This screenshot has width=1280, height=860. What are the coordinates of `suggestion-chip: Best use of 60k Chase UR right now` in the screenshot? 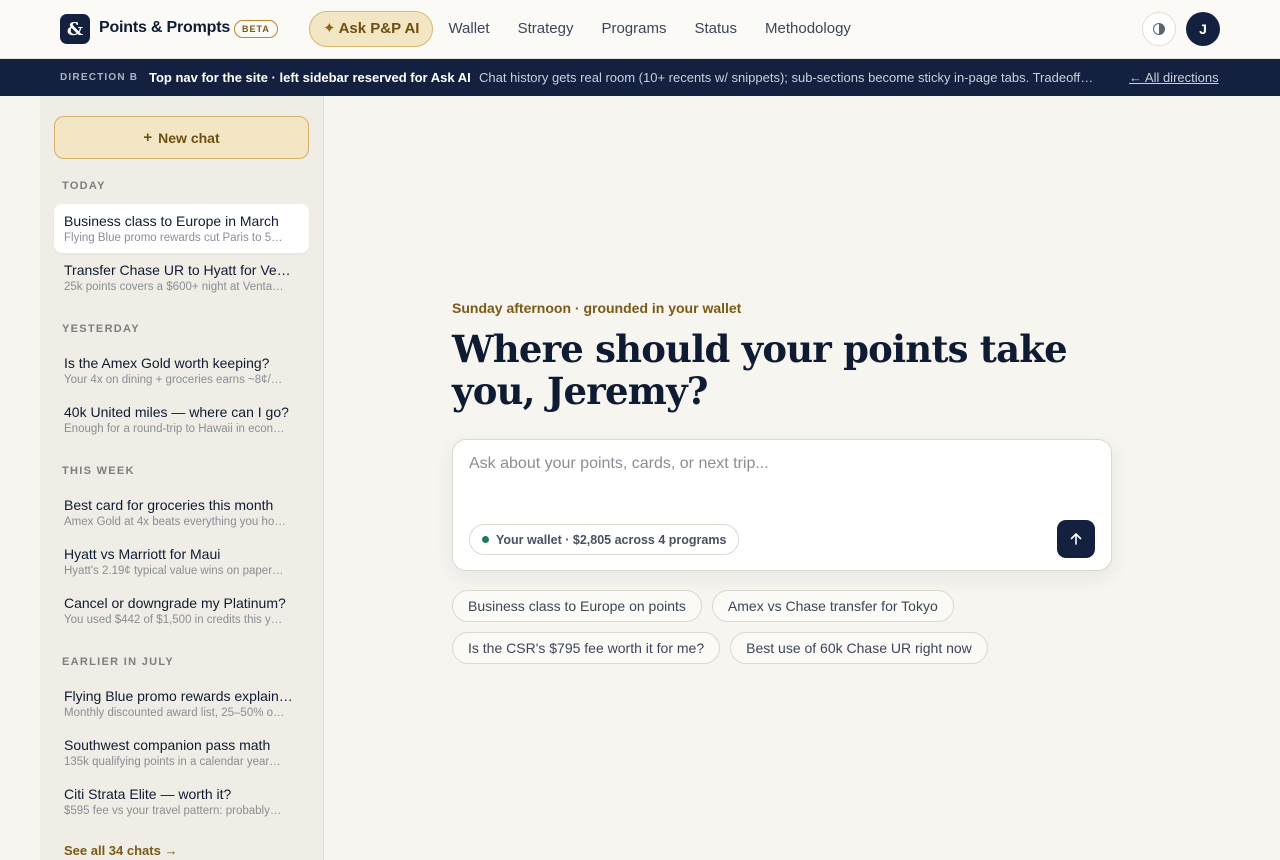 It's located at (859, 648).